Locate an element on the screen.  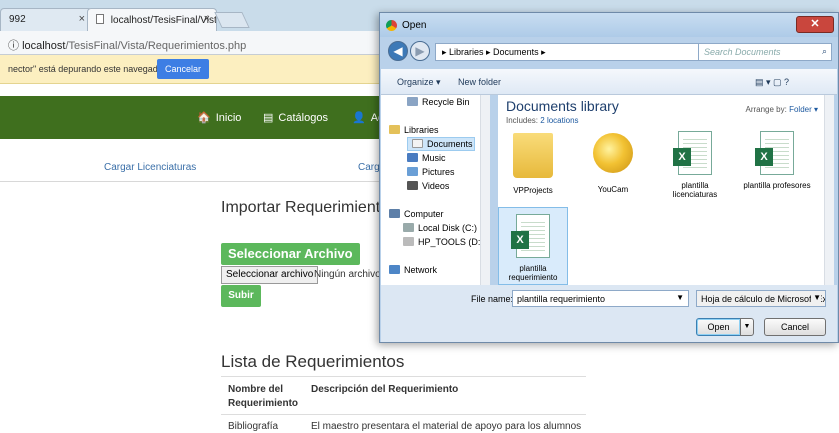
url-host: localhost is located at coordinates (44, 46).